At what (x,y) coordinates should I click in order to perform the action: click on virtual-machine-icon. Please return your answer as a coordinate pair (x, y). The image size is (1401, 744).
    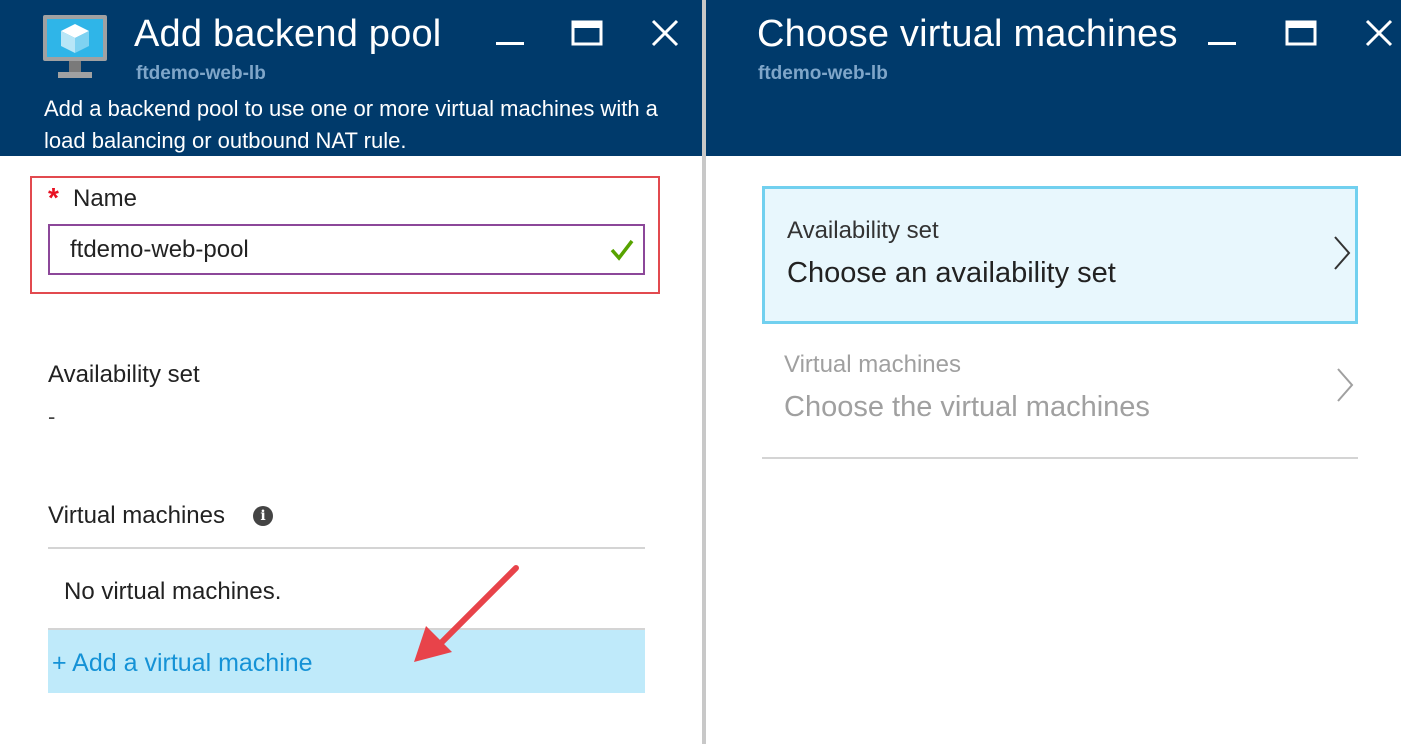
    Looking at the image, I should click on (75, 48).